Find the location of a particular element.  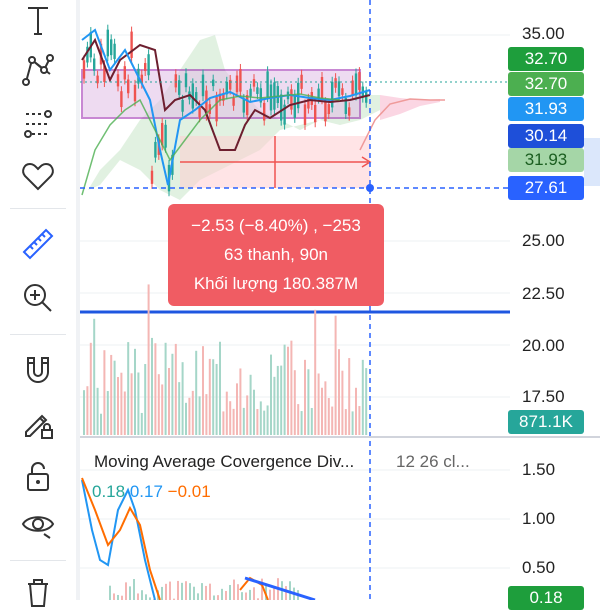

magnet-icon is located at coordinates (38, 370).